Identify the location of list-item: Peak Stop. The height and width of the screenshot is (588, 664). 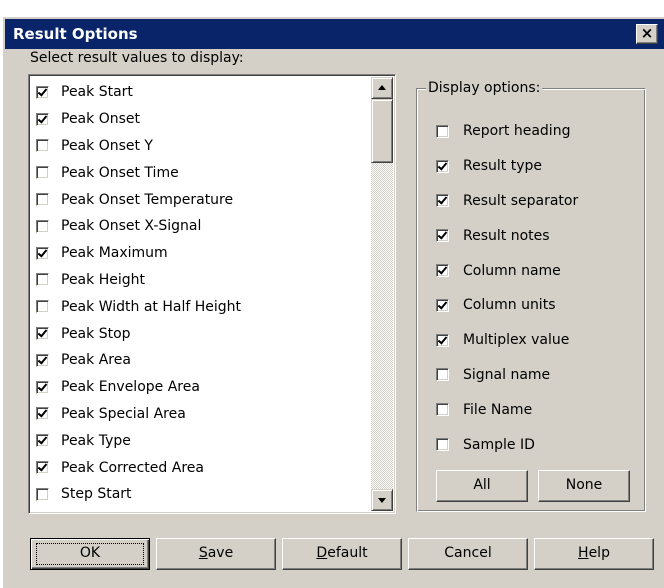
(199, 333).